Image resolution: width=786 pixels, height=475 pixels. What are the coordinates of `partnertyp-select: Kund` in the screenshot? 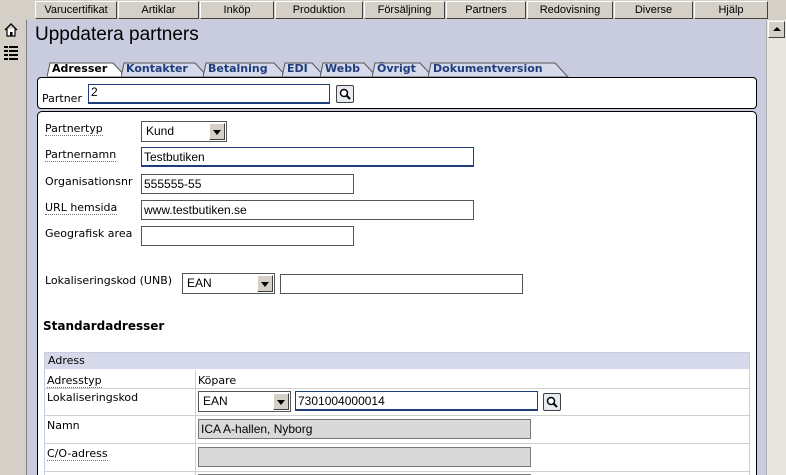 It's located at (184, 131).